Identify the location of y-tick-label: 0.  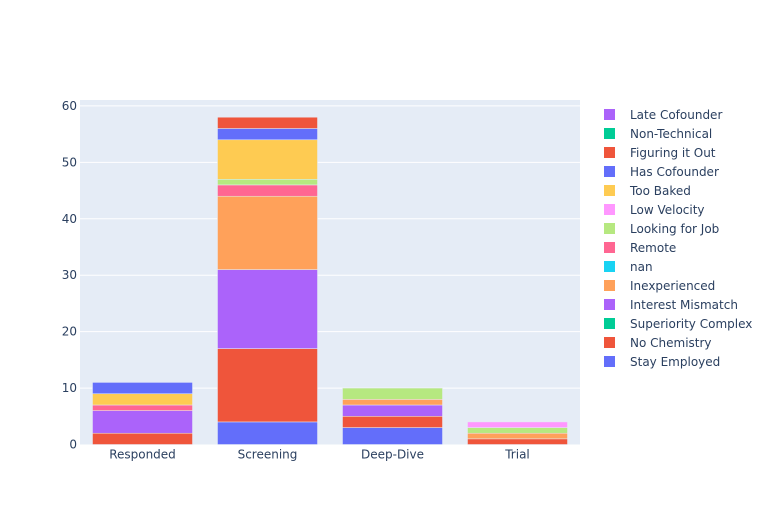
(73, 445).